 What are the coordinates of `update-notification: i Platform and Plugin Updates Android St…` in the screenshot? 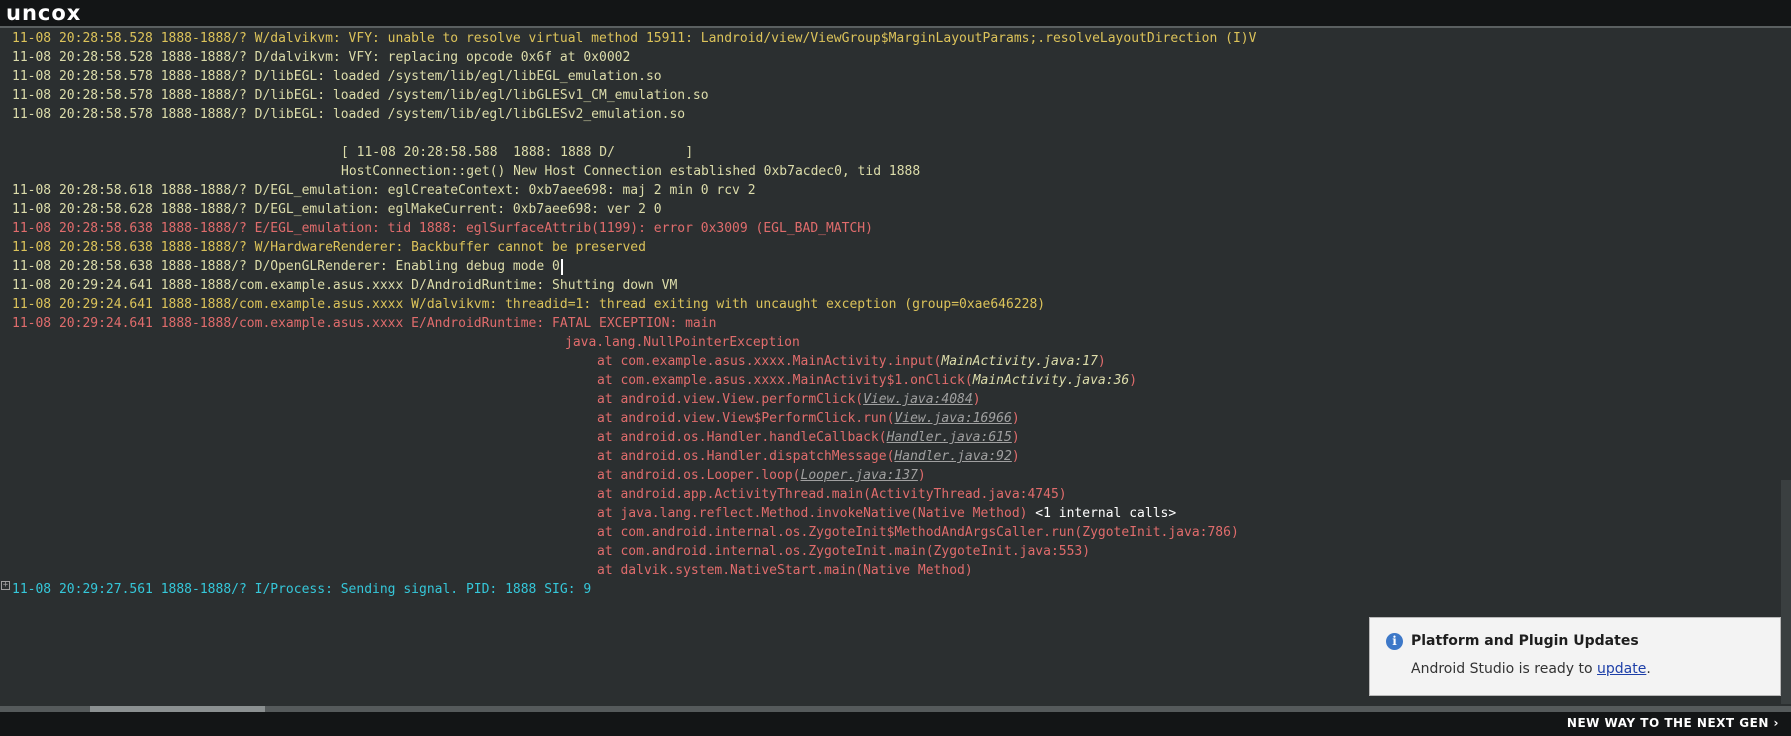 It's located at (1575, 656).